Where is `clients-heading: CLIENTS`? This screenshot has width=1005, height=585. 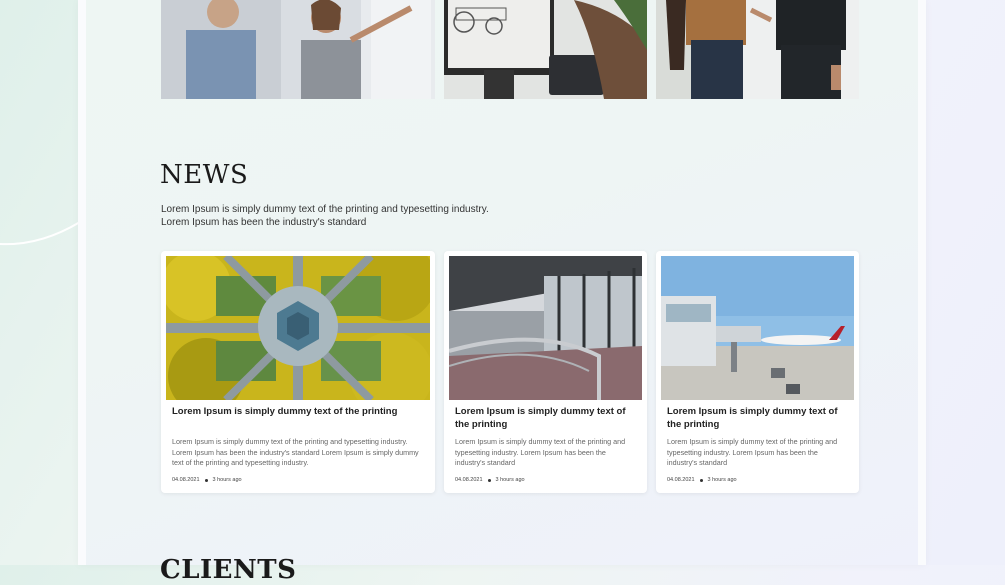 clients-heading: CLIENTS is located at coordinates (228, 570).